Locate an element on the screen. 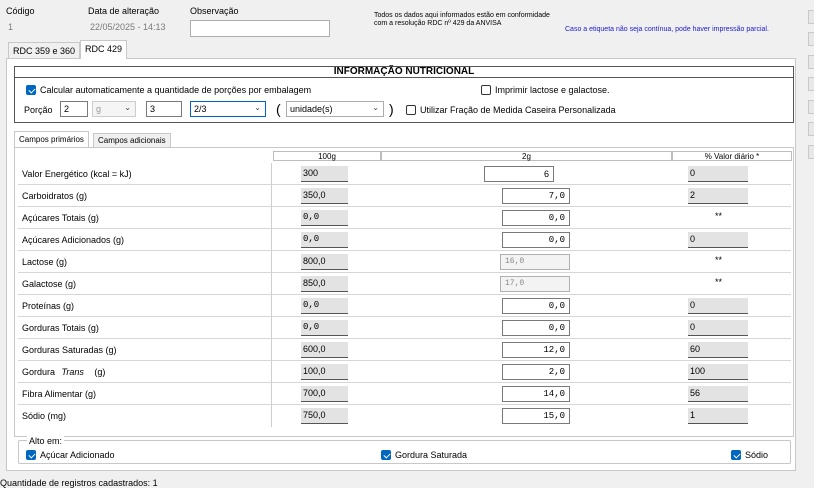 Image resolution: width=814 pixels, height=488 pixels. row-name: Proteínas (g) is located at coordinates (145, 306).